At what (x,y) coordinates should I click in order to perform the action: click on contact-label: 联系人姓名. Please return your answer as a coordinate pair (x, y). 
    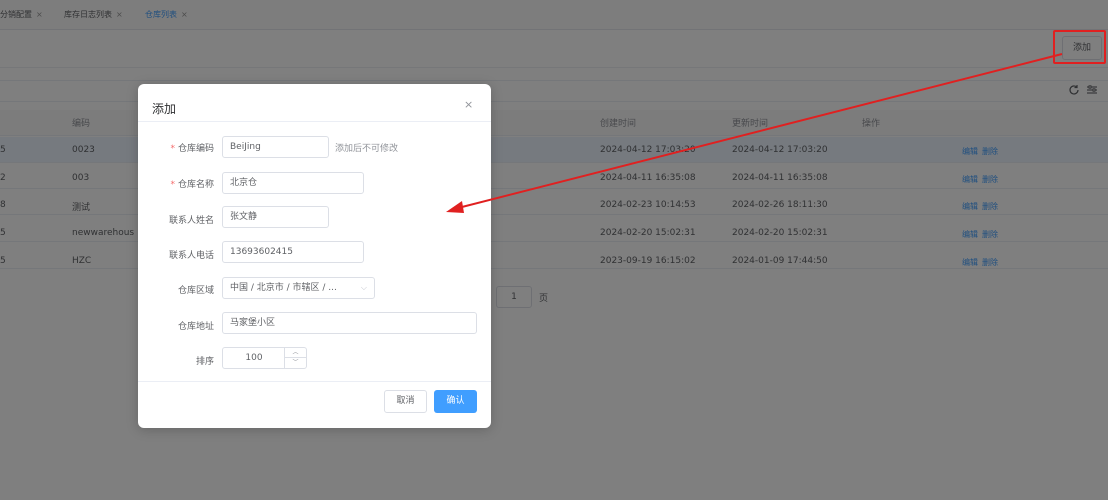
    Looking at the image, I should click on (191, 221).